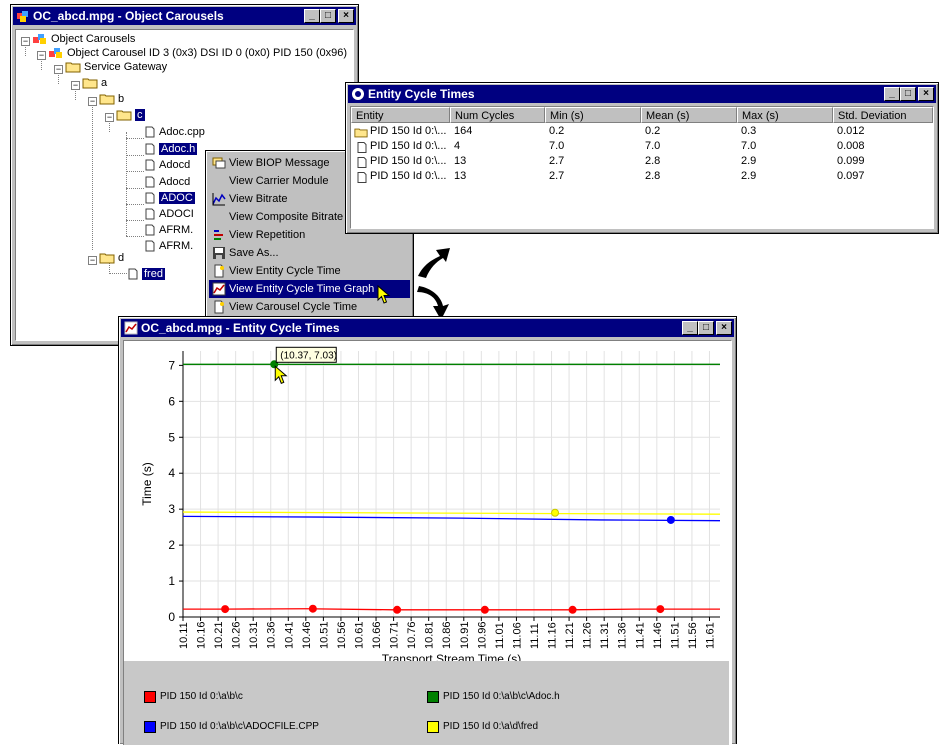 The width and height of the screenshot is (939, 745). I want to click on table-row: PID 150 Id 0:\... 13 2.7 2.8 2.9 0.099, so click(642, 161).